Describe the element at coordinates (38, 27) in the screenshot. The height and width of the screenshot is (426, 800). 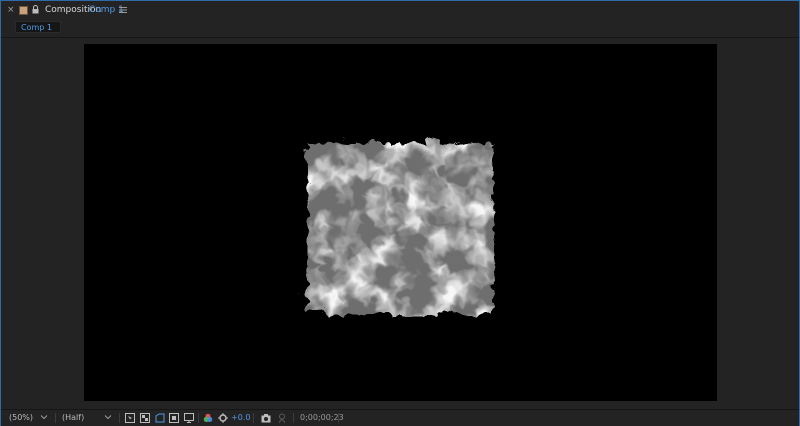
I see `tab-comp-1: Comp 1` at that location.